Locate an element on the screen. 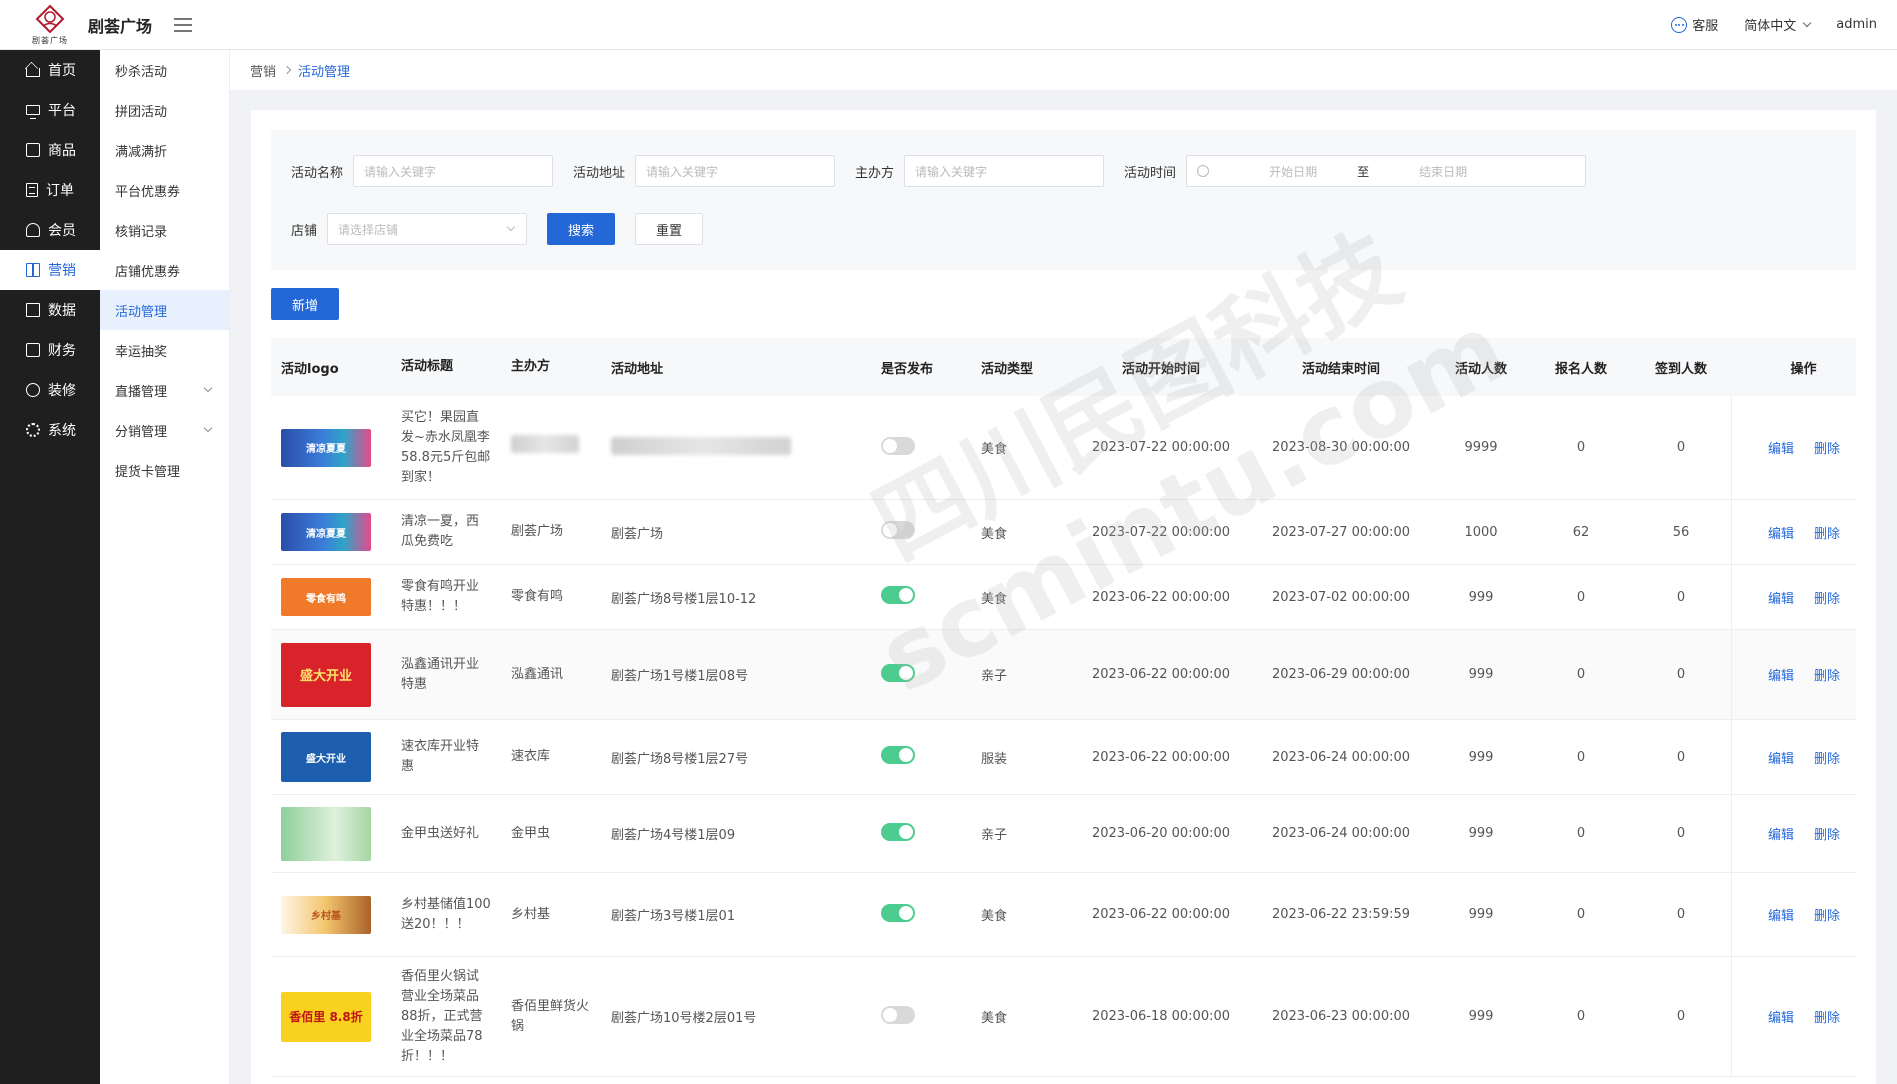 Image resolution: width=1897 pixels, height=1084 pixels. add-activity-button: 新增 is located at coordinates (305, 304).